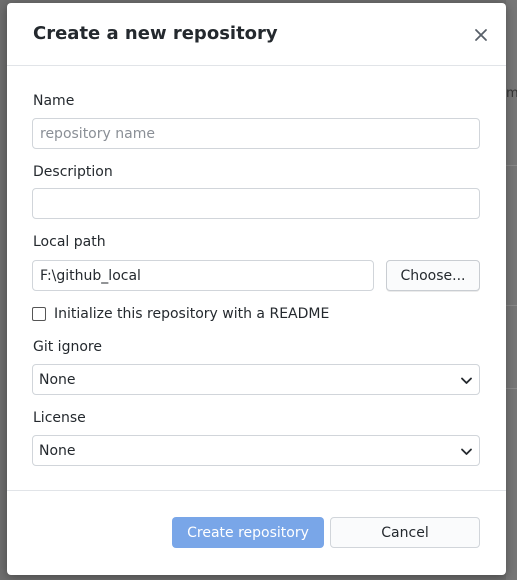 The image size is (517, 580). I want to click on license-select: None, so click(256, 450).